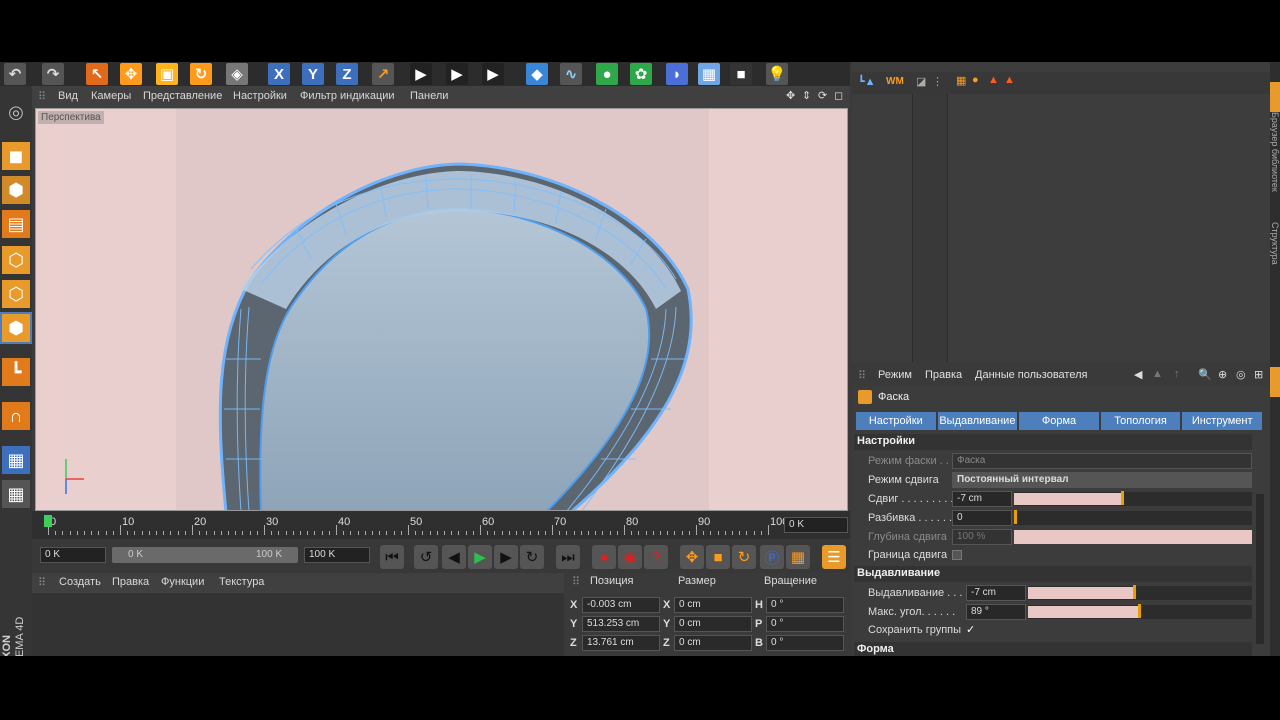  What do you see at coordinates (16, 416) in the screenshot?
I see `snap-icon: ∩` at bounding box center [16, 416].